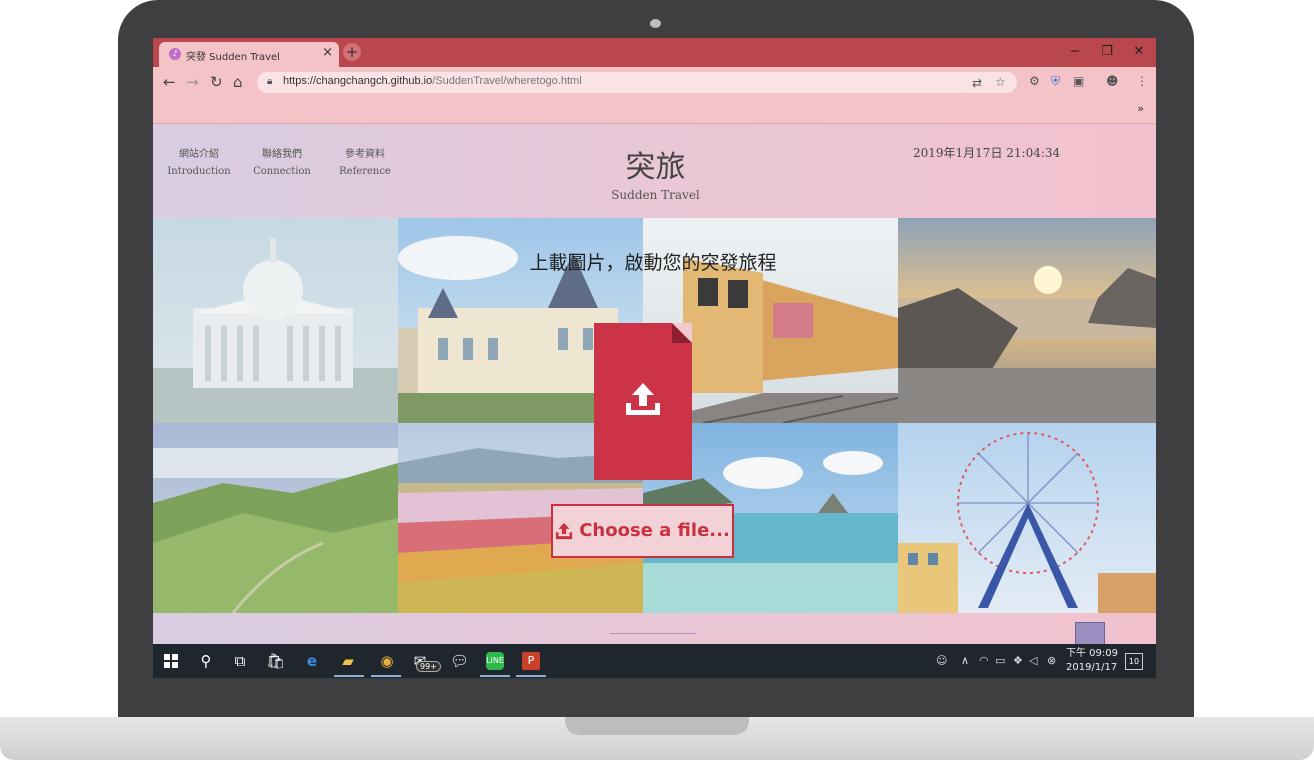 This screenshot has width=1314, height=760. I want to click on page-footer, so click(654, 629).